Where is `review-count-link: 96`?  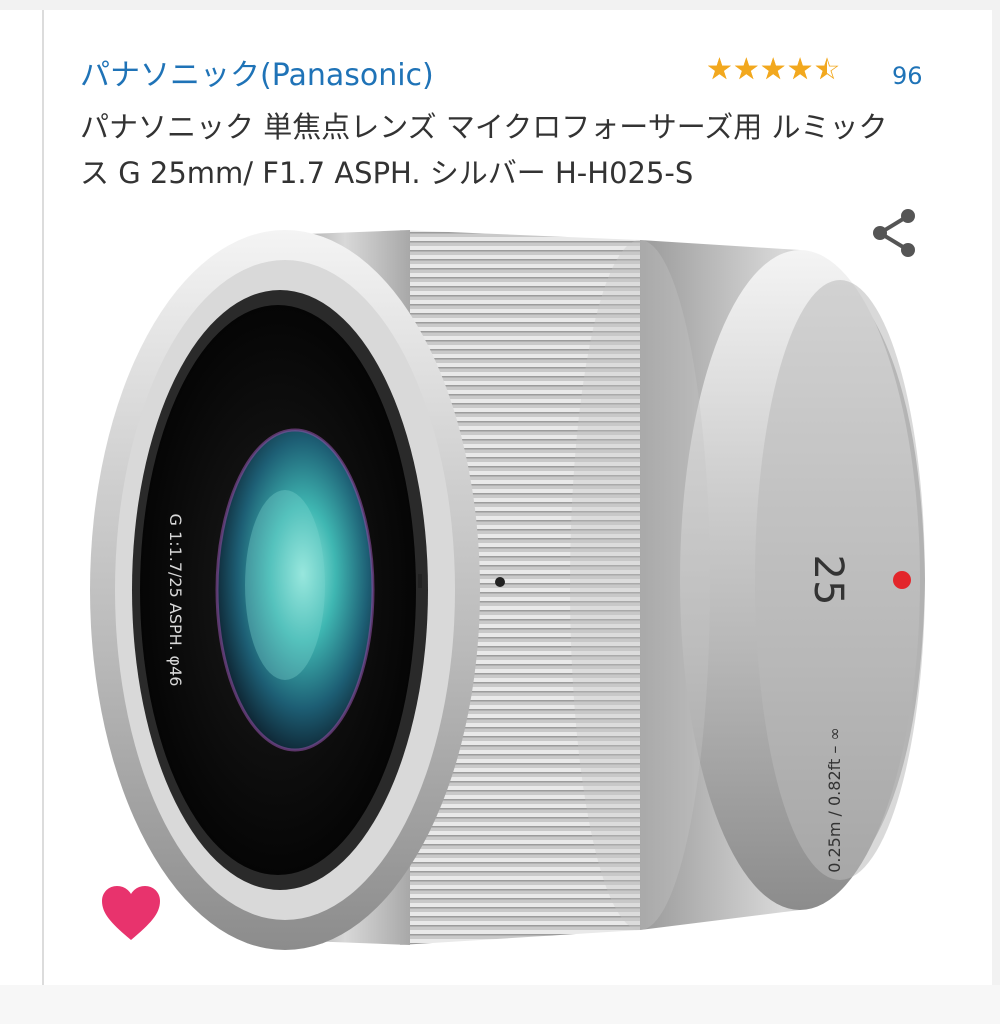 review-count-link: 96 is located at coordinates (907, 76).